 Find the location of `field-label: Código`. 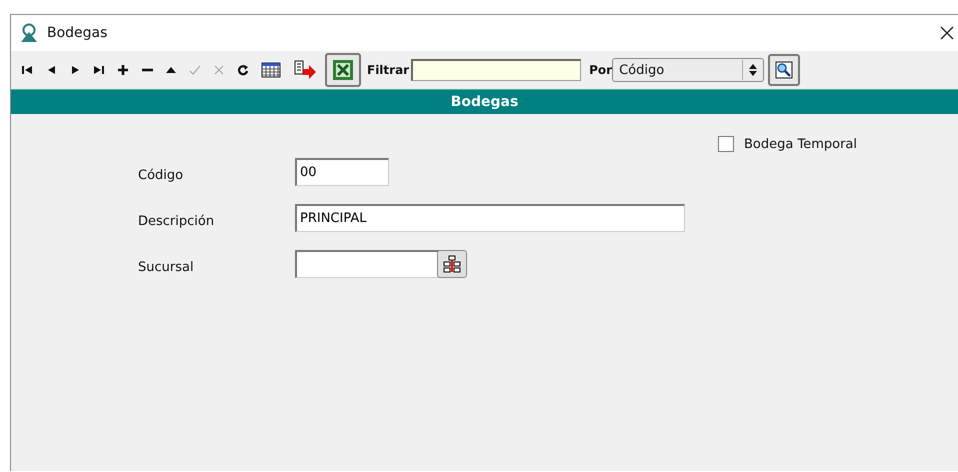

field-label: Código is located at coordinates (161, 174).